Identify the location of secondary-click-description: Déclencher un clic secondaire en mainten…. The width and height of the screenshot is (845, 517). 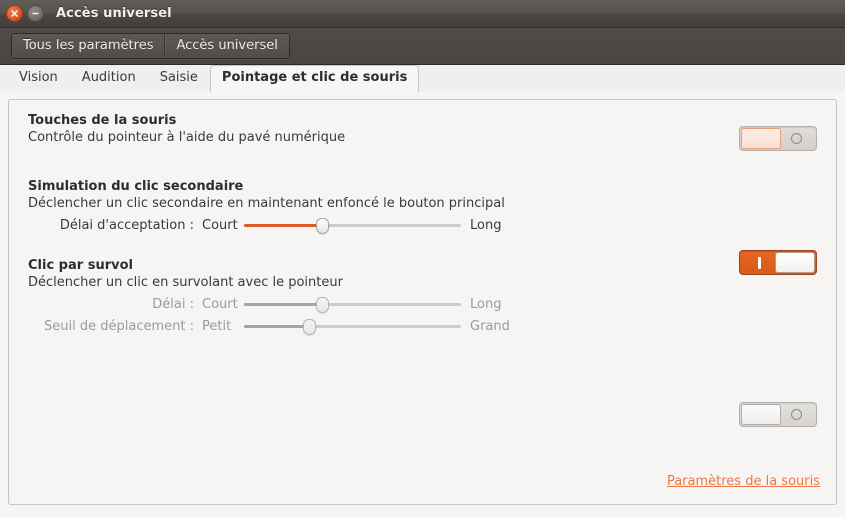
(266, 203).